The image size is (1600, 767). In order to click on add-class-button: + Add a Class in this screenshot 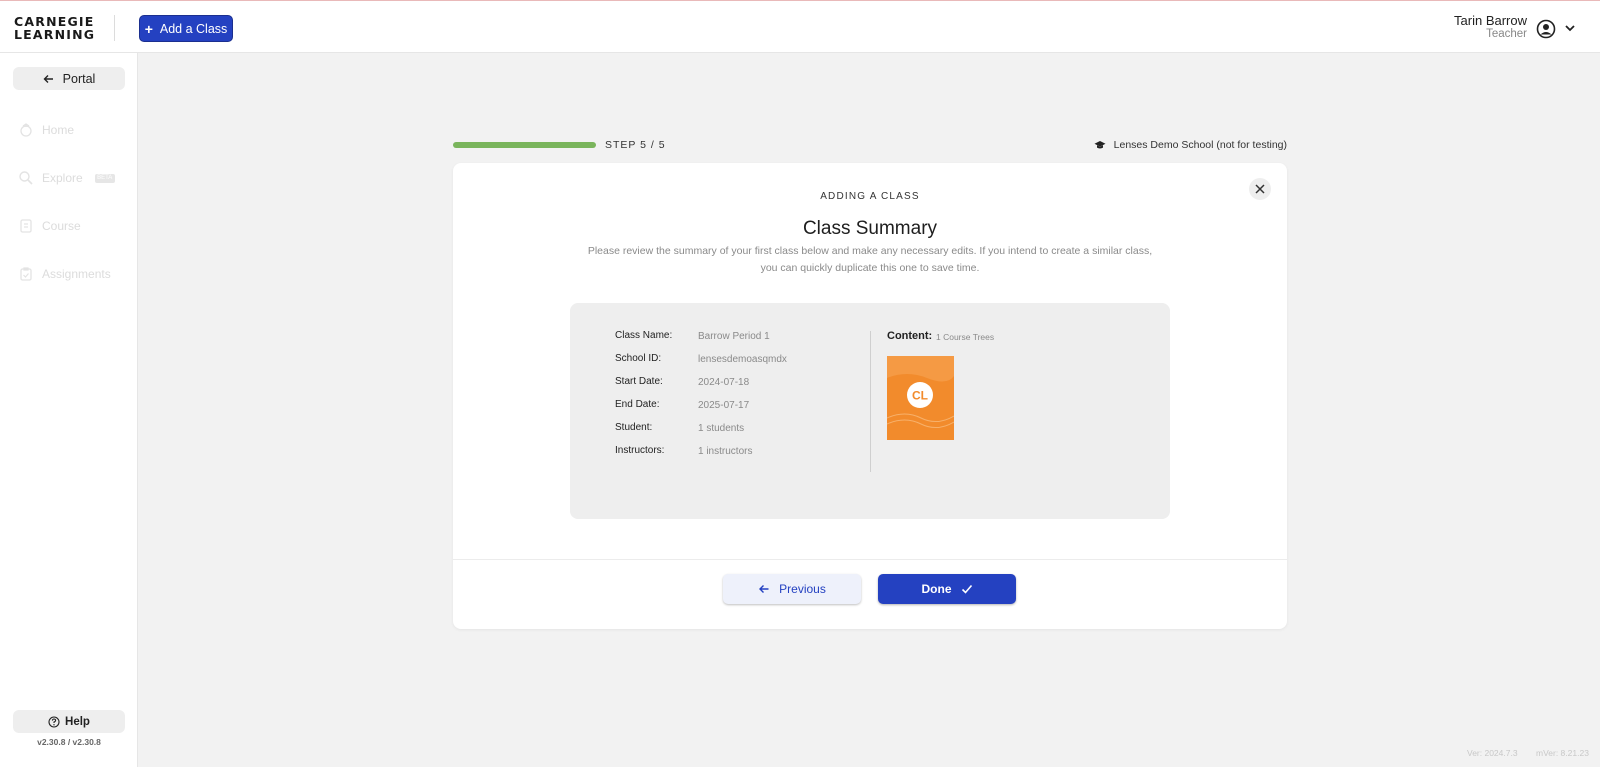, I will do `click(186, 28)`.